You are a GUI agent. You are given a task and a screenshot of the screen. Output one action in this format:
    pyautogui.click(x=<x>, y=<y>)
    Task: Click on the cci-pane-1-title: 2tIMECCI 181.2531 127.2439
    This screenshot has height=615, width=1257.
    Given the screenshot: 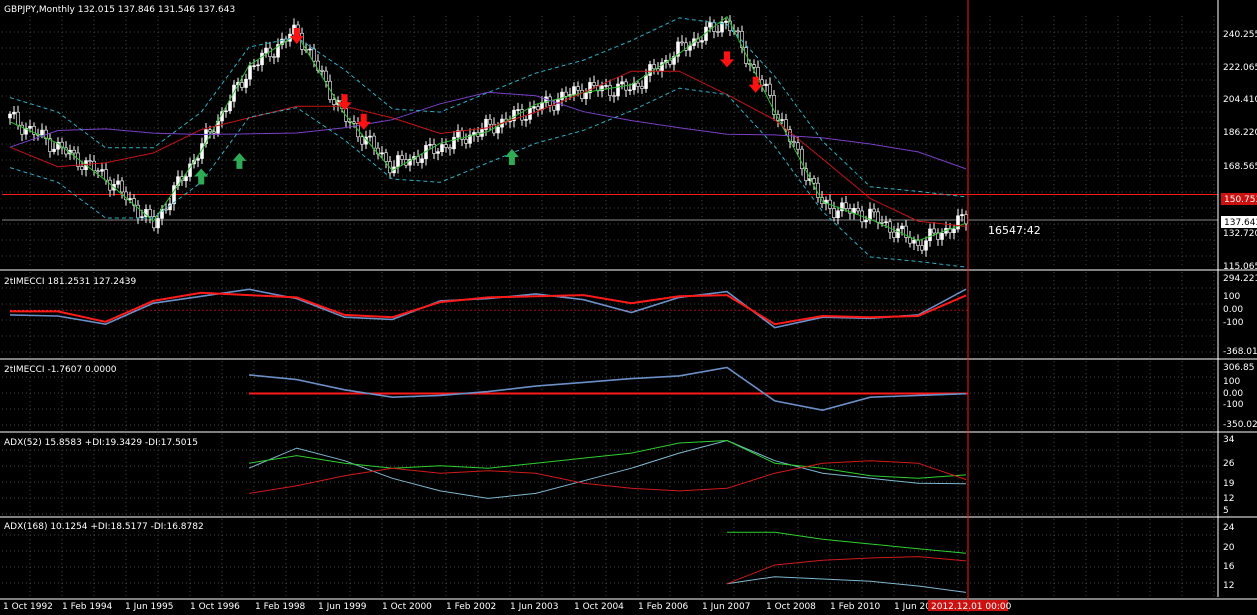 What is the action you would take?
    pyautogui.click(x=70, y=282)
    